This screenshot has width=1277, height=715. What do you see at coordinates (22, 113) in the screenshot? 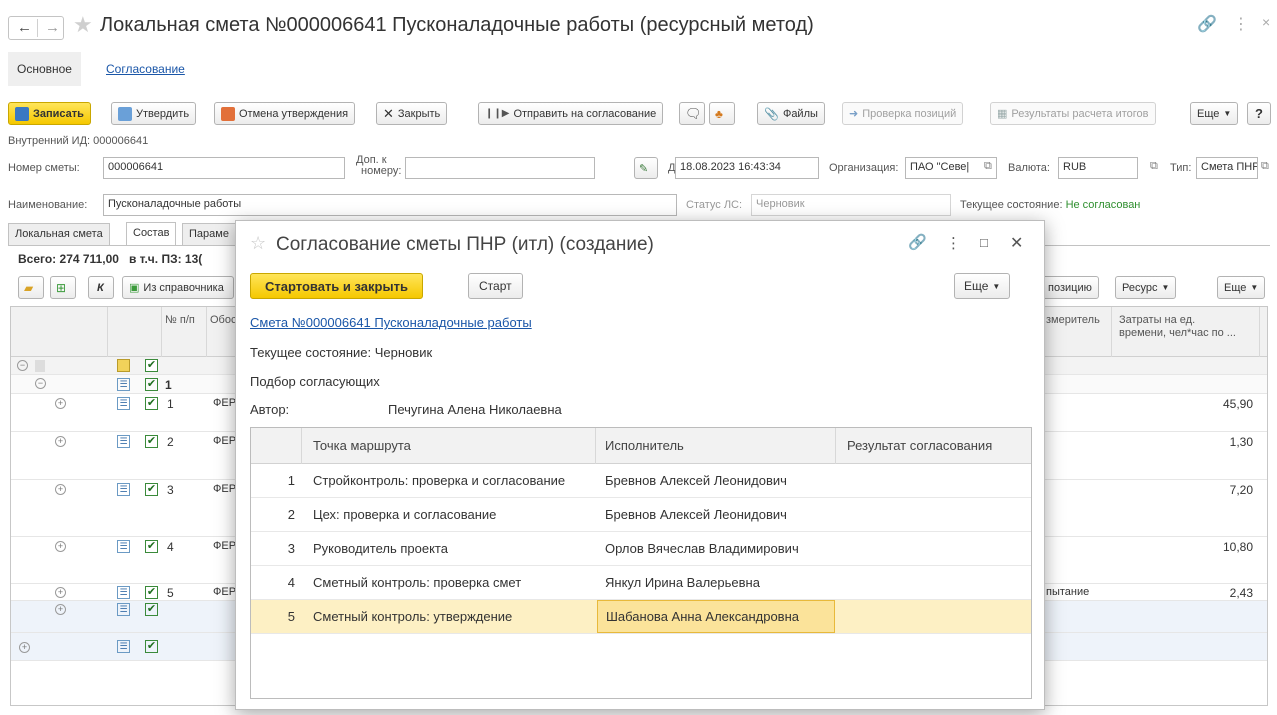
I see `save-icon` at bounding box center [22, 113].